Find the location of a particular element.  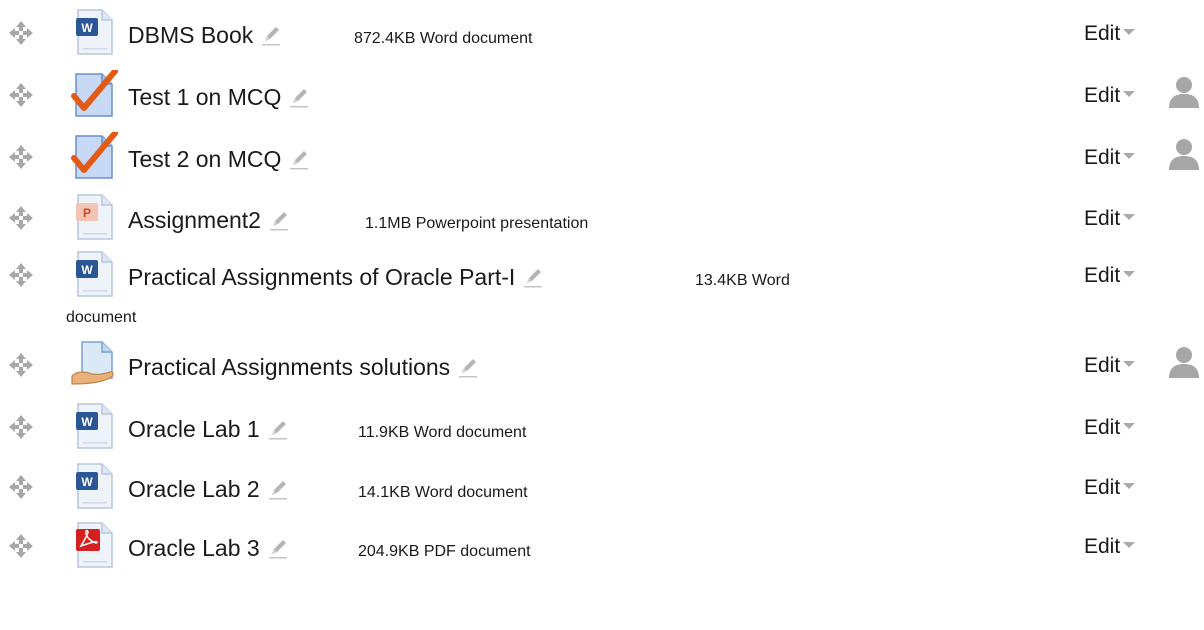

activity-row: W DBMS Book 872.4KB Word document Edit is located at coordinates (602, 38).